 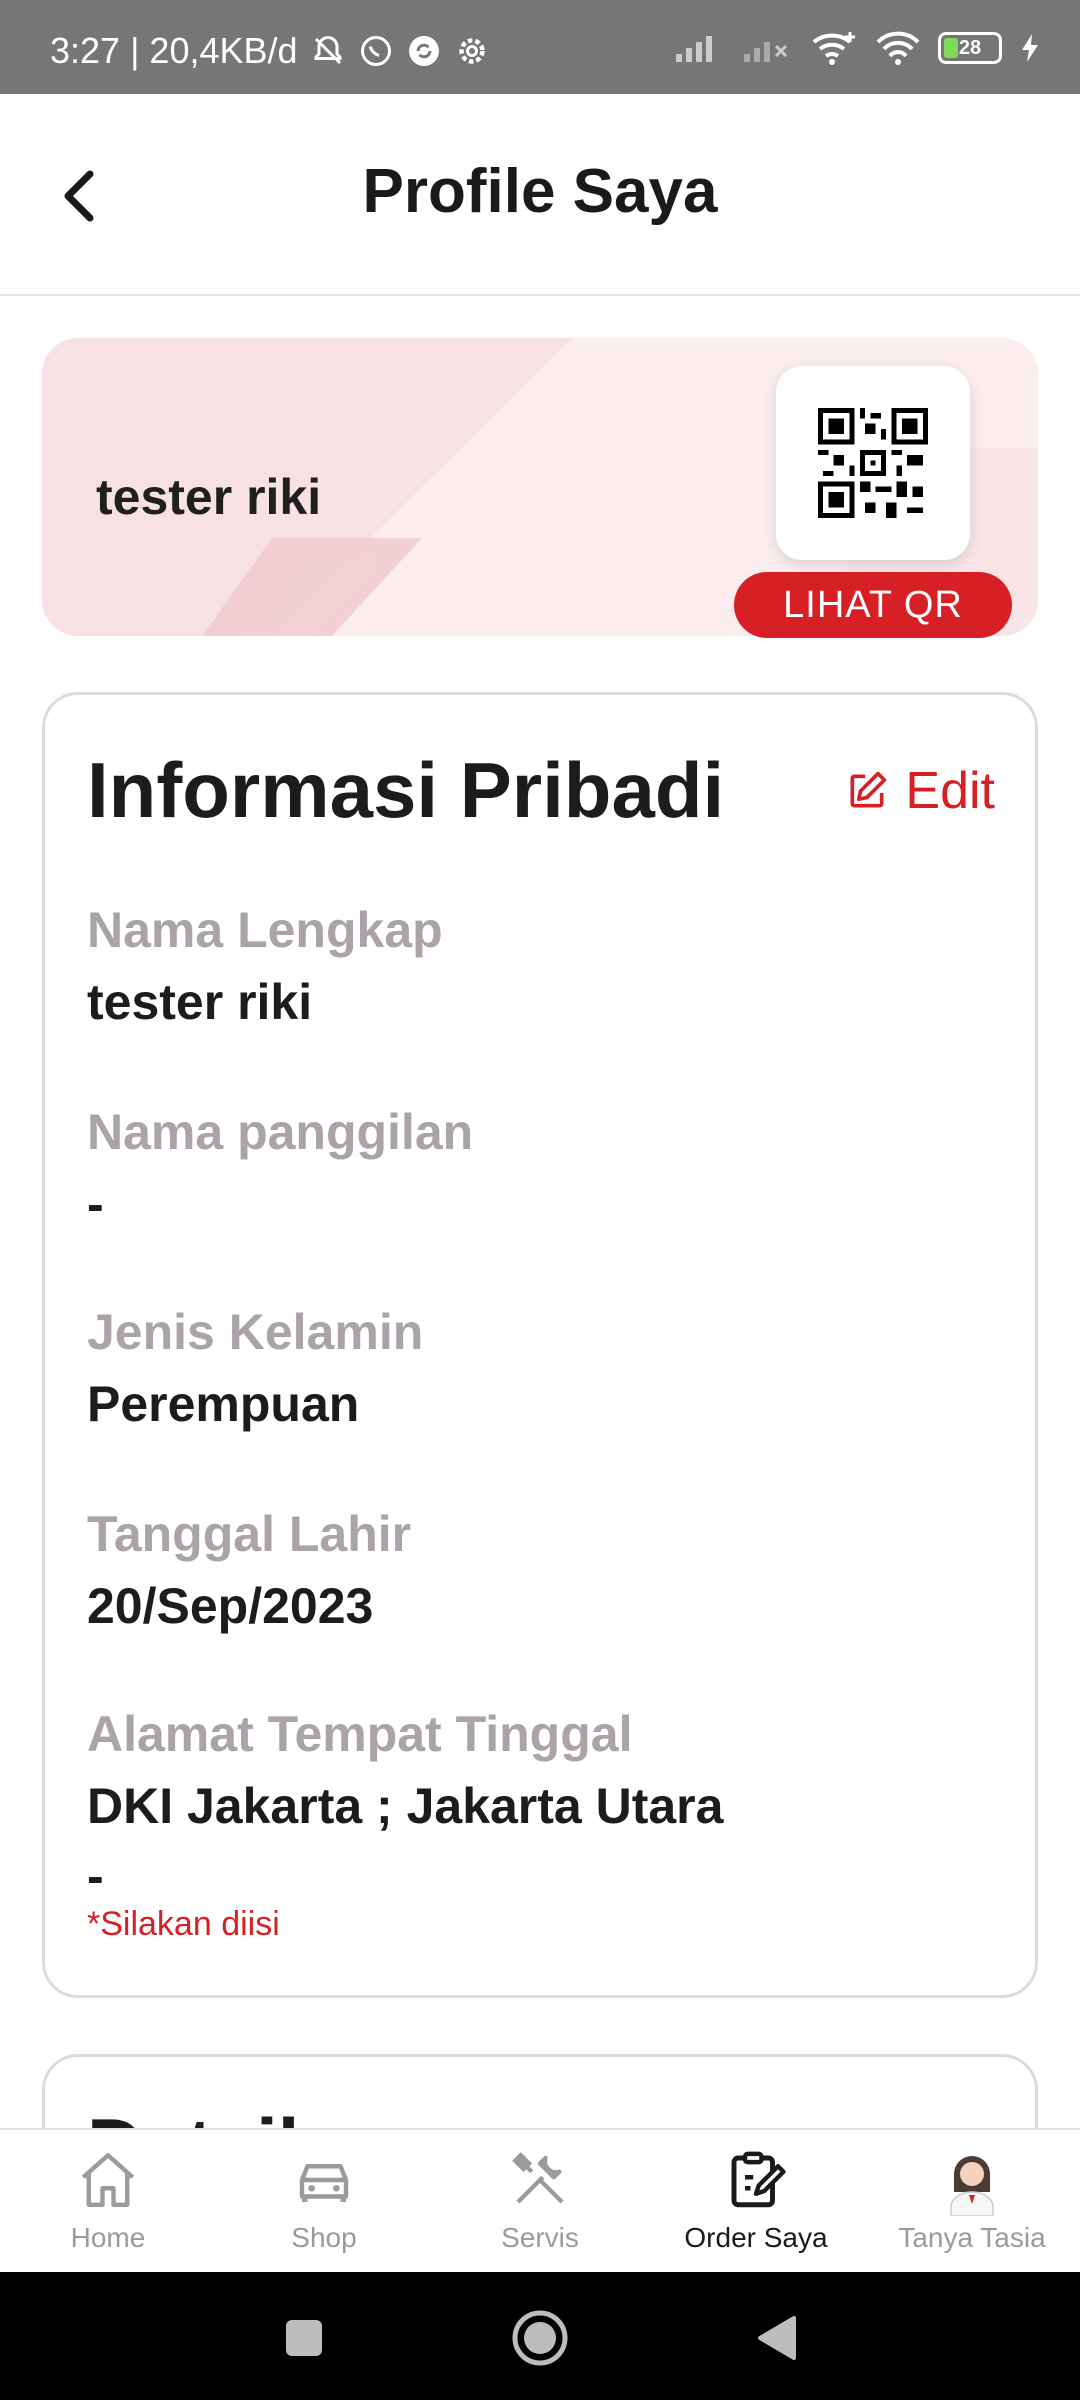 I want to click on edit-icon, so click(x=868, y=789).